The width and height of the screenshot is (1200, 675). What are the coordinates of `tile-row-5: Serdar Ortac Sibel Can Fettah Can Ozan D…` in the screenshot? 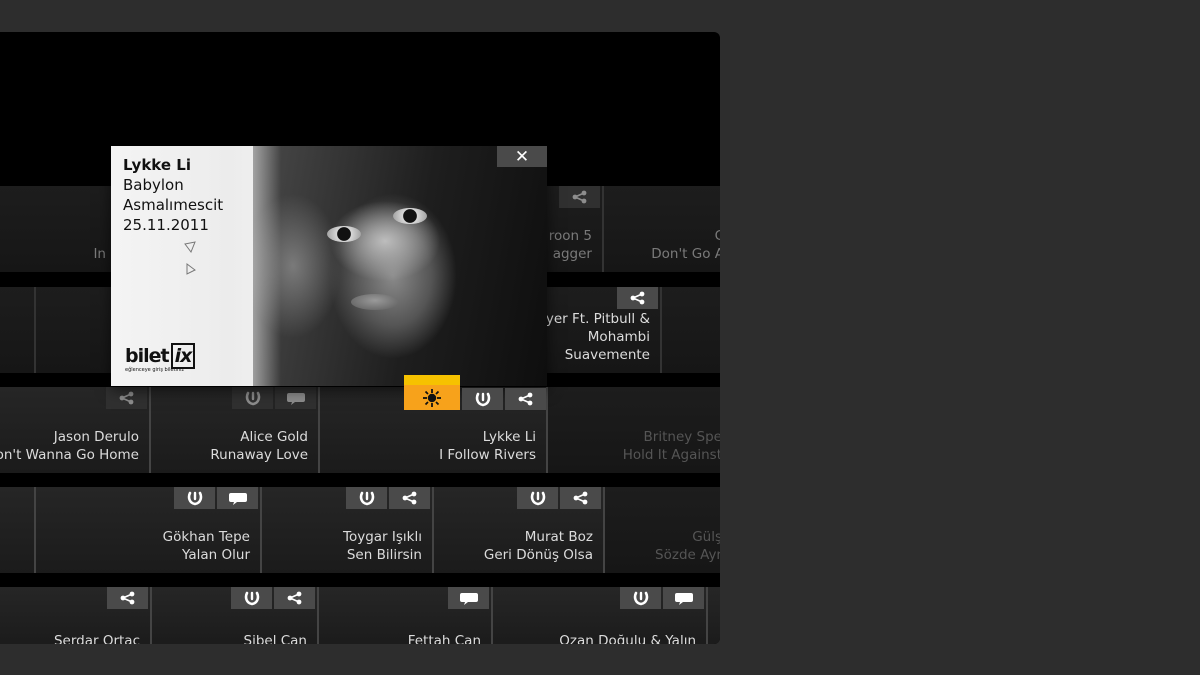 It's located at (360, 615).